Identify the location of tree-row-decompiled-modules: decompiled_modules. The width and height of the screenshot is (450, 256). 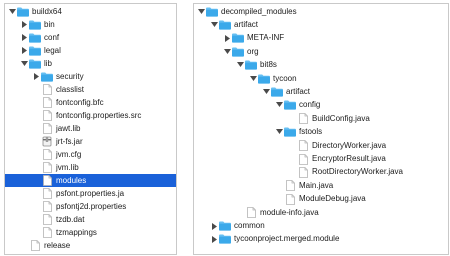
(321, 11).